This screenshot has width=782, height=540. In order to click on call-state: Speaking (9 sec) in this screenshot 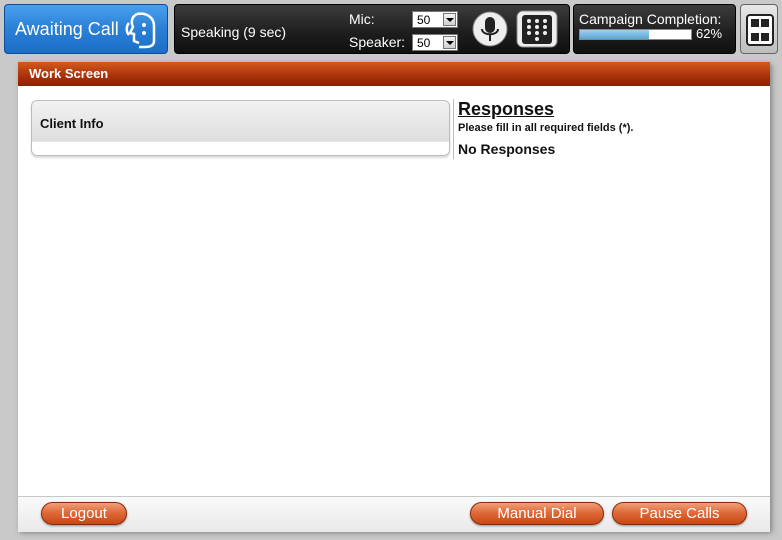, I will do `click(234, 32)`.